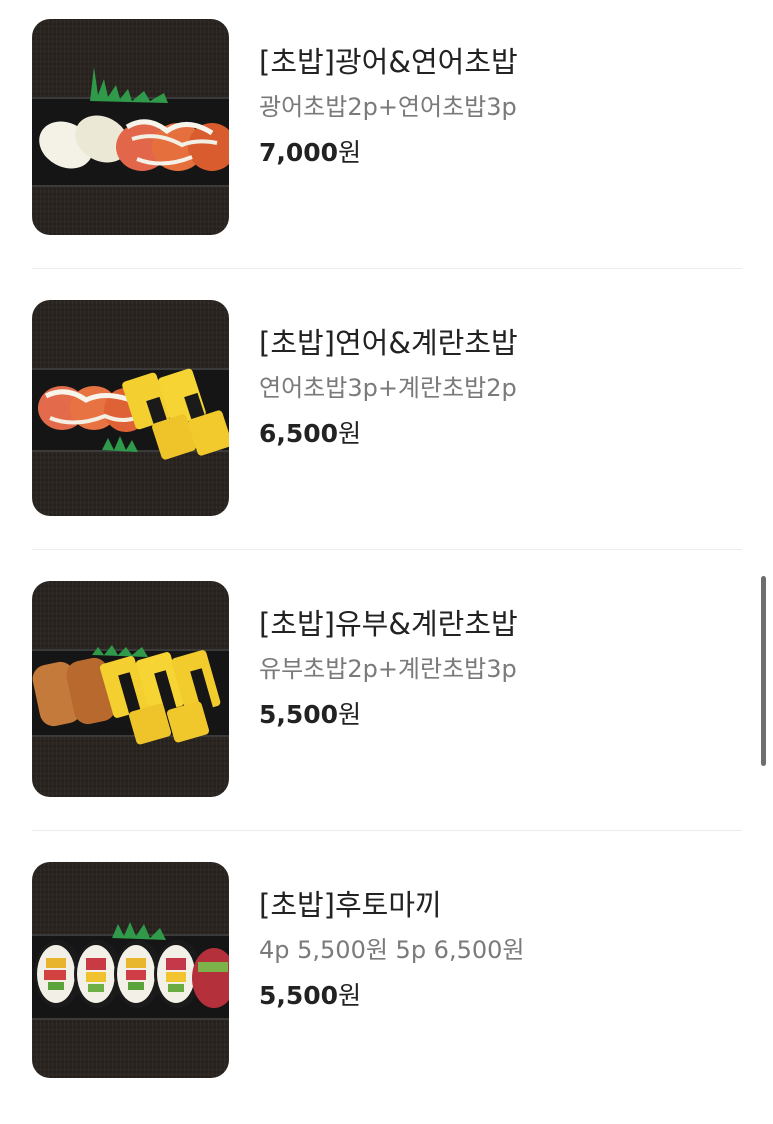  Describe the element at coordinates (388, 343) in the screenshot. I see `menu-item-name: [초밥]연어&계란초밥` at that location.